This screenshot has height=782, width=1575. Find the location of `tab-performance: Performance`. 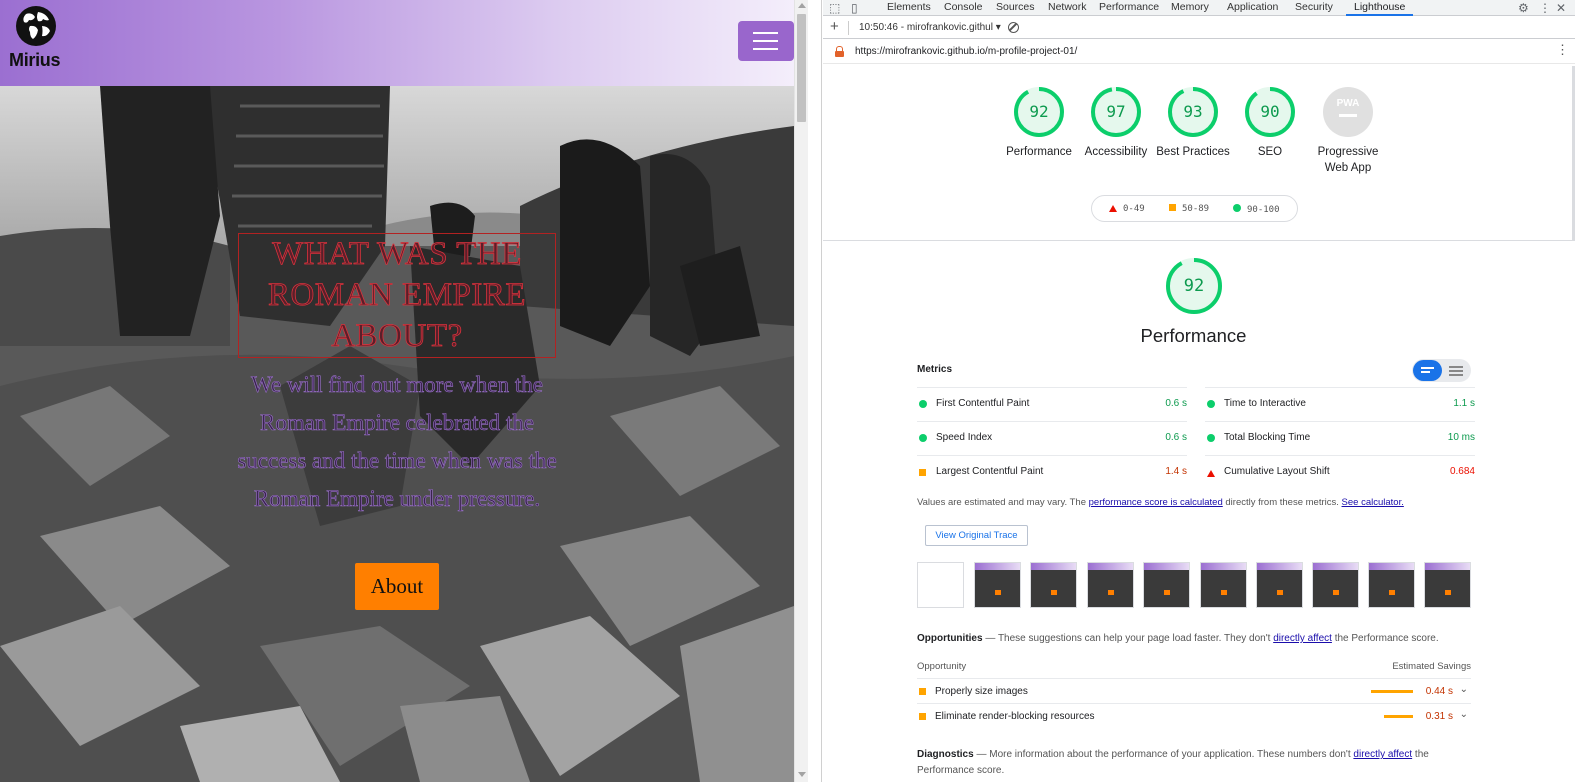

tab-performance: Performance is located at coordinates (1129, 8).